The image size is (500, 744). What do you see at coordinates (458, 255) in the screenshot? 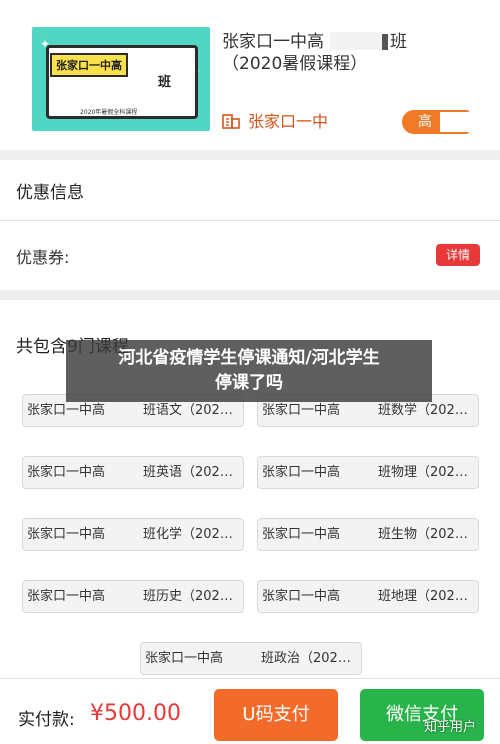
I see `coupon-detail-button: 详情` at bounding box center [458, 255].